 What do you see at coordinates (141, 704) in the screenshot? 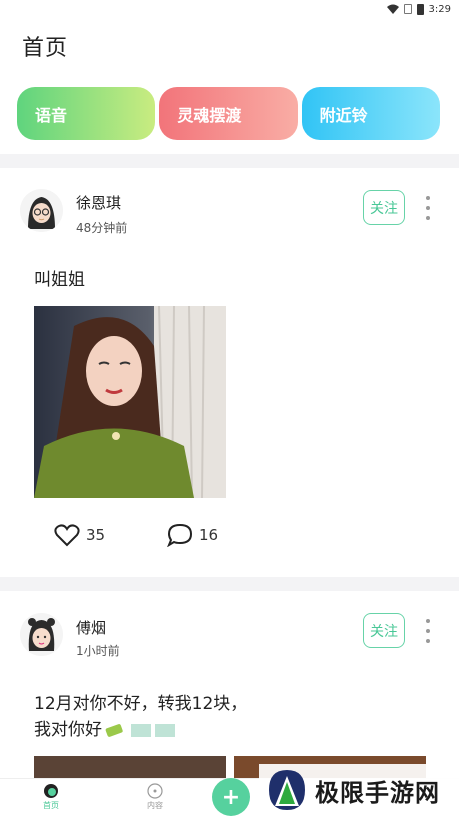
I see `post-text-line: 12月对你不好，转我12块，` at bounding box center [141, 704].